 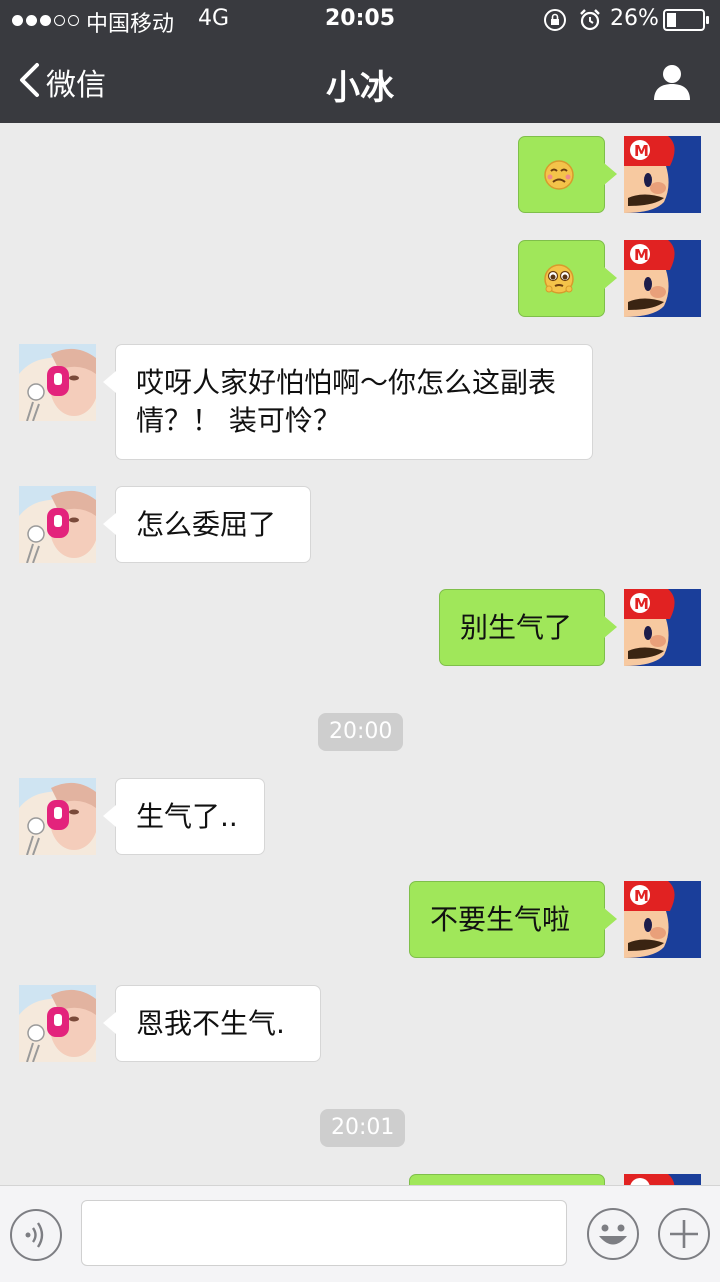 What do you see at coordinates (590, 23) in the screenshot?
I see `alarm-icon` at bounding box center [590, 23].